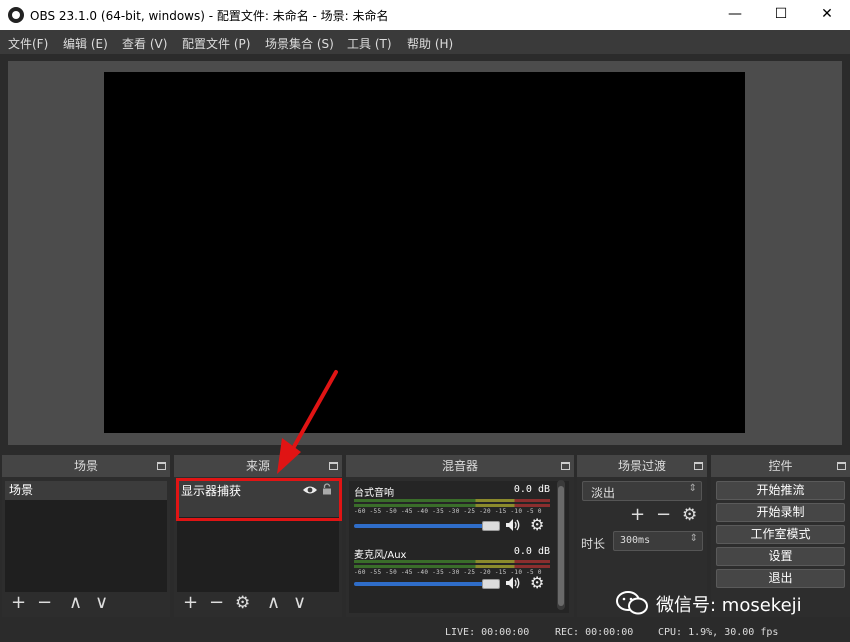  I want to click on source-properties-gear-icon: ⚙, so click(242, 603).